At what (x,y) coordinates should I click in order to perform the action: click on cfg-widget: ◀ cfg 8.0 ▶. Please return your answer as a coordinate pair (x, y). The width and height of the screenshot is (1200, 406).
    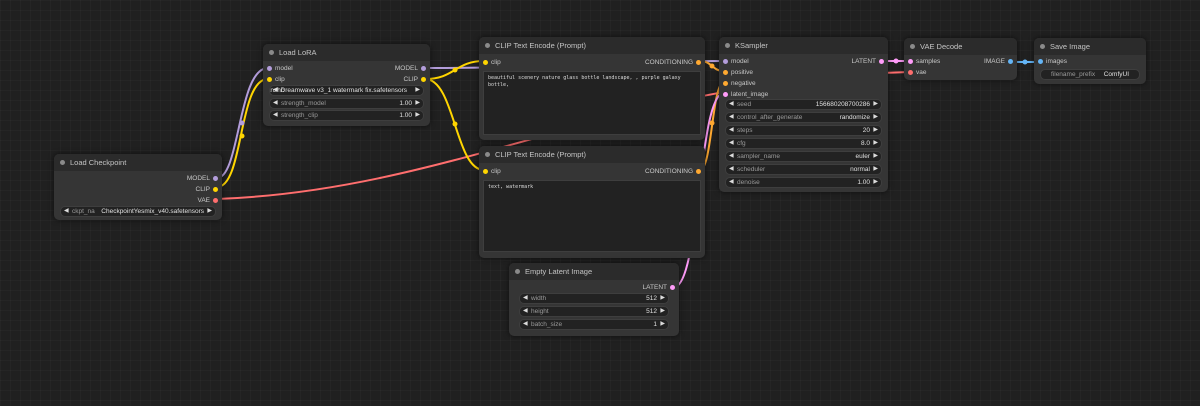
    Looking at the image, I should click on (803, 143).